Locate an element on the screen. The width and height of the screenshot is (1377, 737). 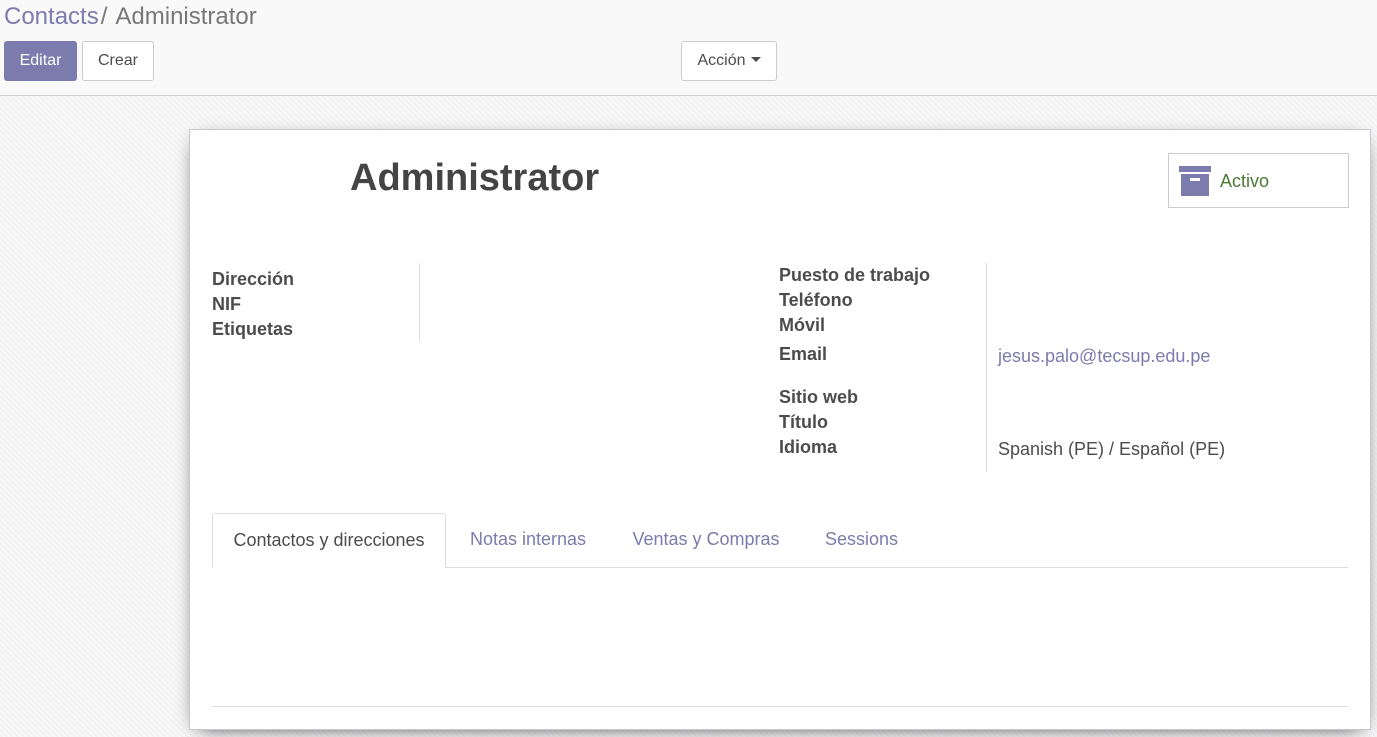
email-value-link: jesus.palo@tecsup.edu.pe is located at coordinates (1104, 356).